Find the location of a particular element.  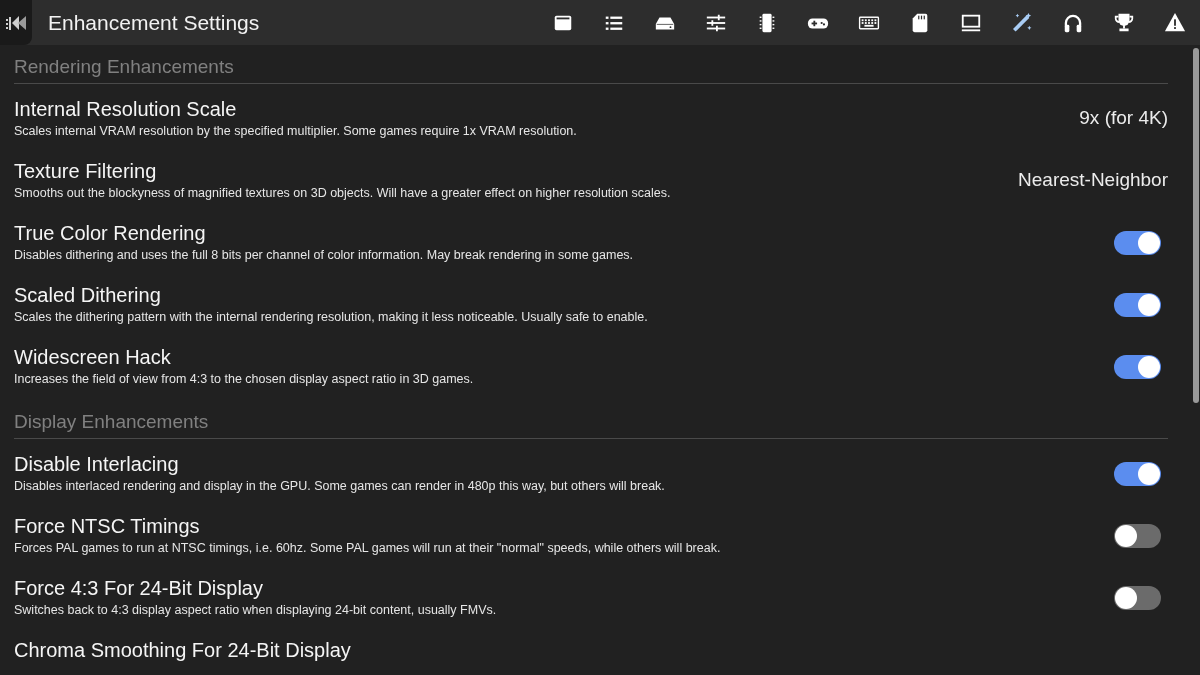

magic-wand-icon is located at coordinates (1021, 22).